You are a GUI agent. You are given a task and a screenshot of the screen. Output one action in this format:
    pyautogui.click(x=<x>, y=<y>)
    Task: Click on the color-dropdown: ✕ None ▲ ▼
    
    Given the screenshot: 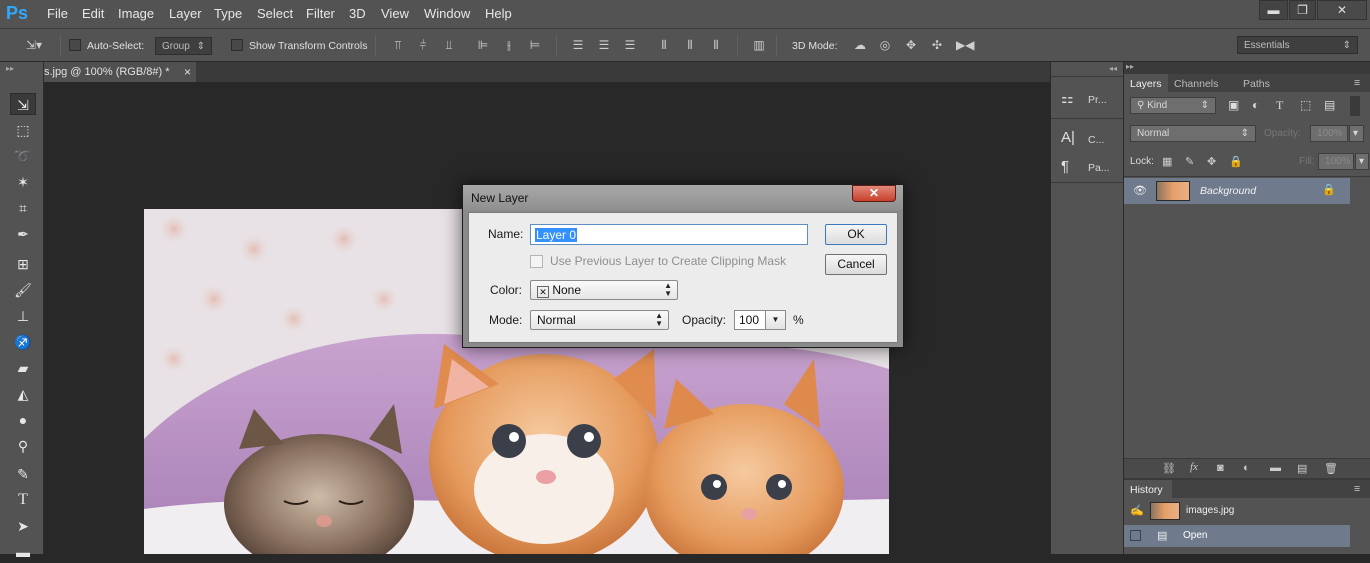 What is the action you would take?
    pyautogui.click(x=604, y=290)
    